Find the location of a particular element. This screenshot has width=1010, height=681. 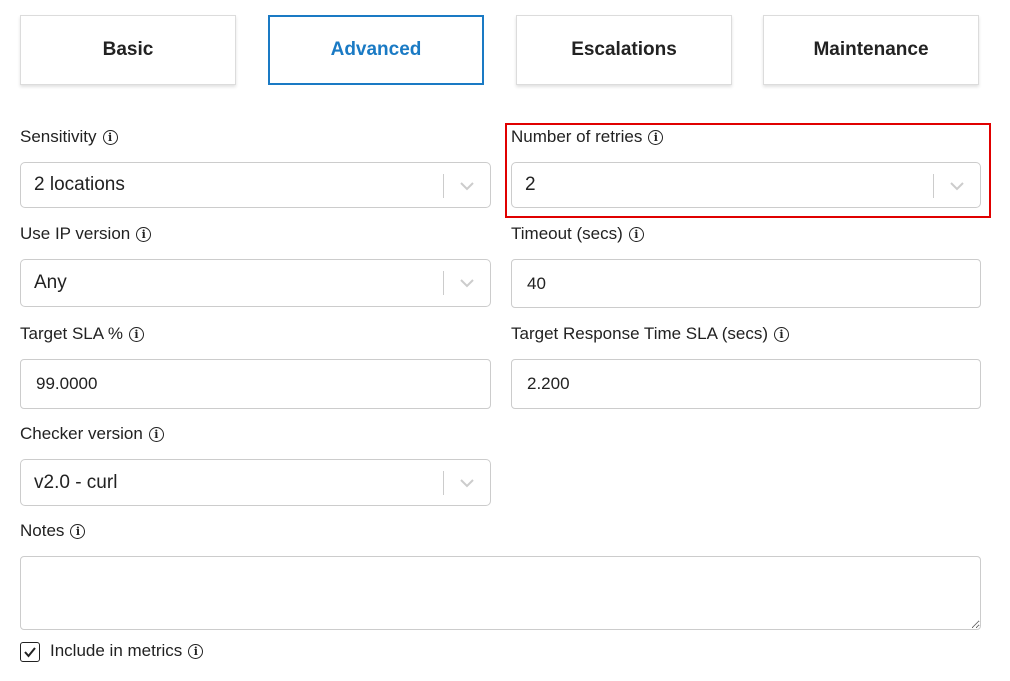

retries-select: 2 is located at coordinates (746, 185).